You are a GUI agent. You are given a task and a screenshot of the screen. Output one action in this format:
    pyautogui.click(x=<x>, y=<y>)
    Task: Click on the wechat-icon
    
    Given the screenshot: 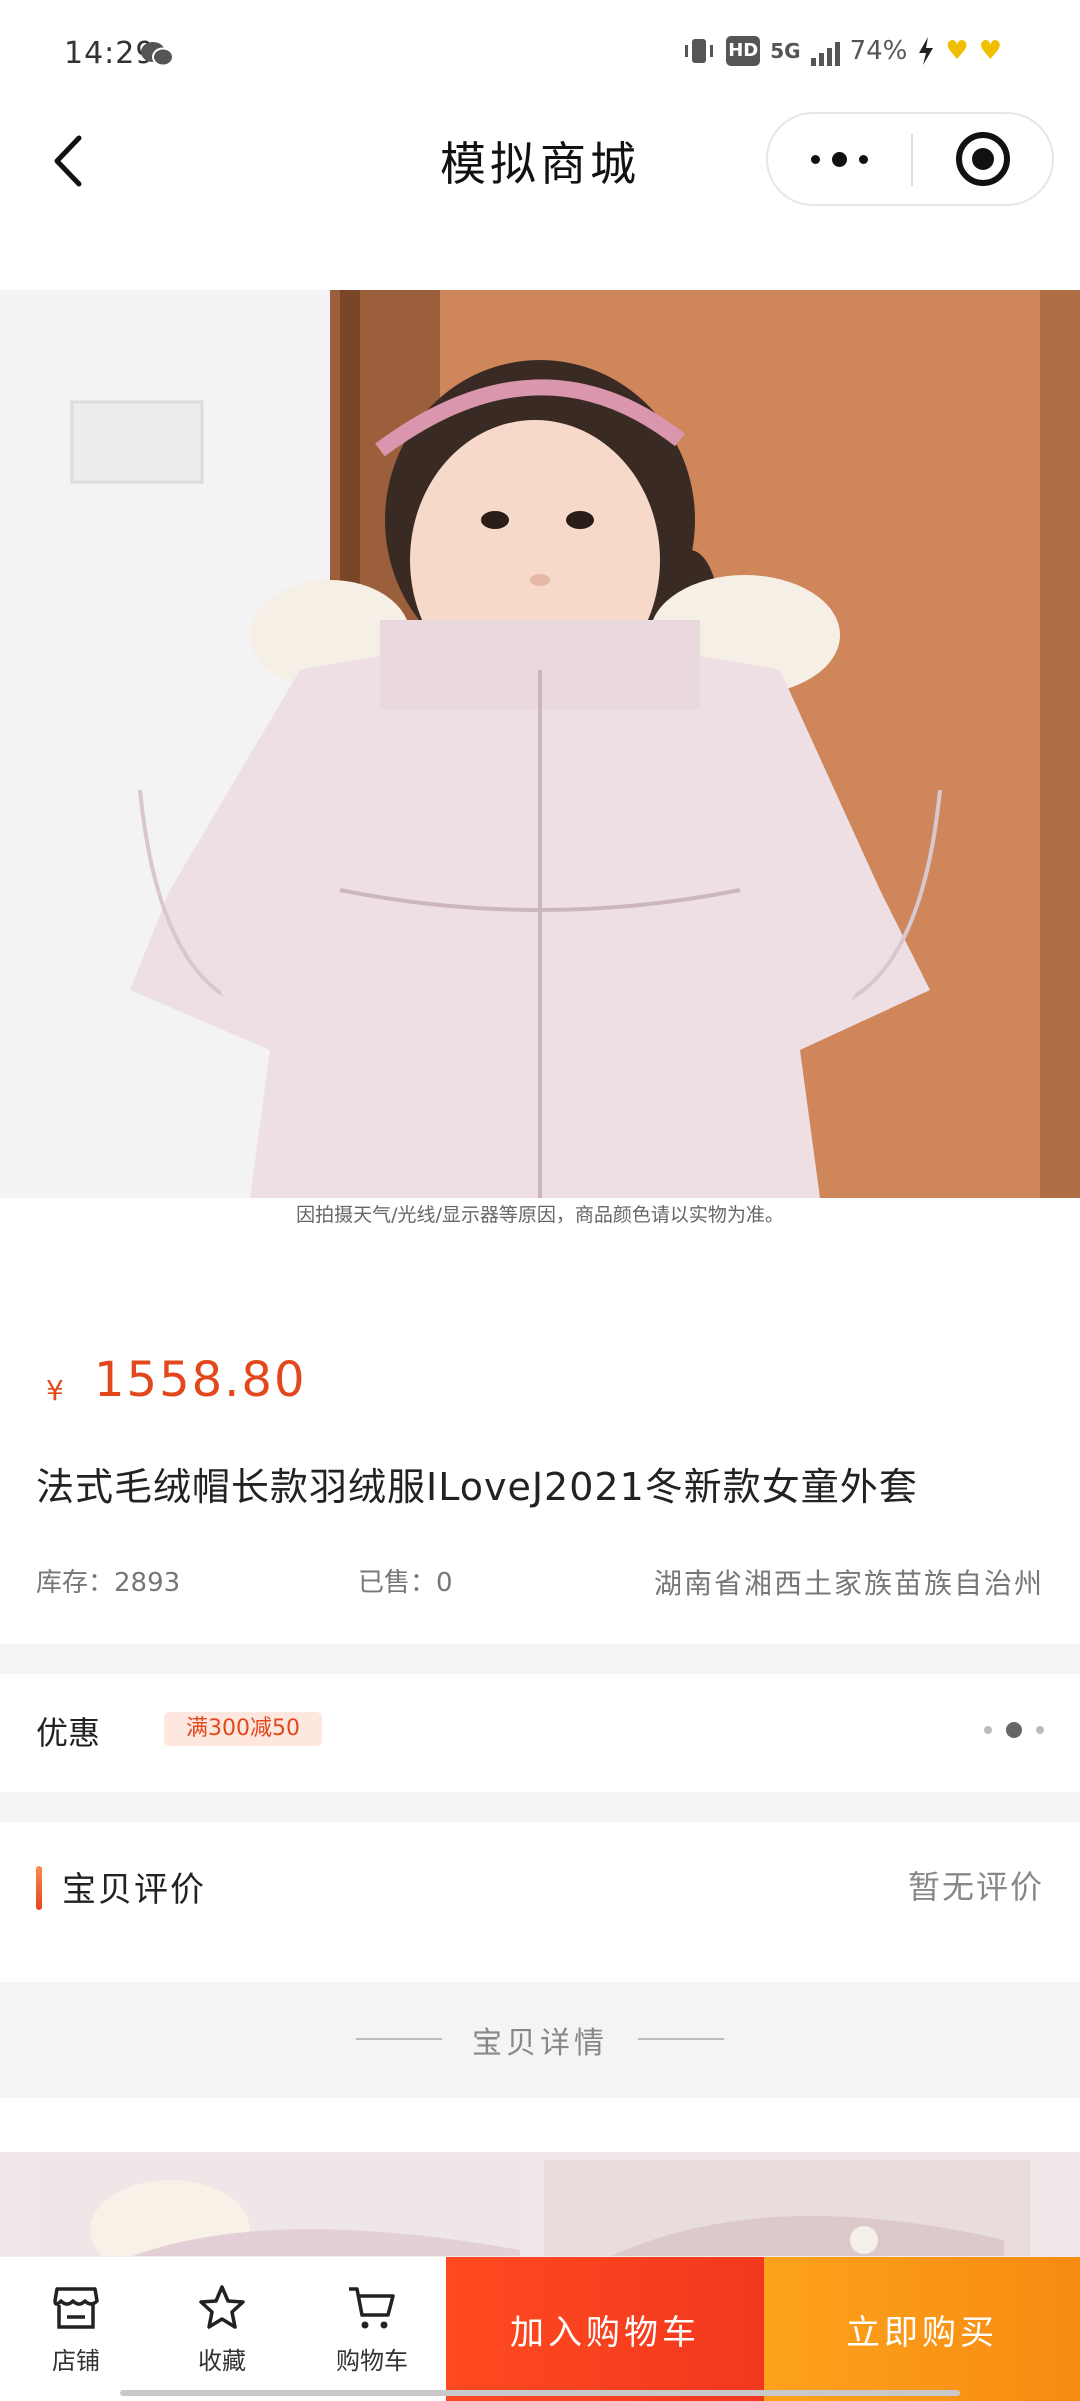 What is the action you would take?
    pyautogui.click(x=157, y=54)
    